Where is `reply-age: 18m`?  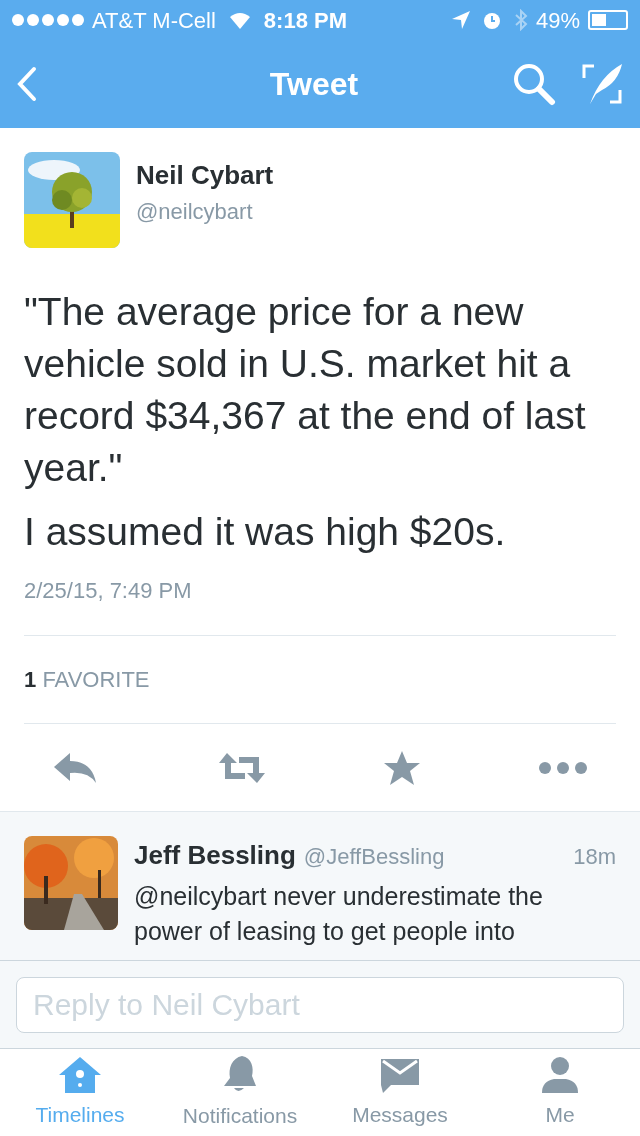
reply-age: 18m is located at coordinates (594, 857).